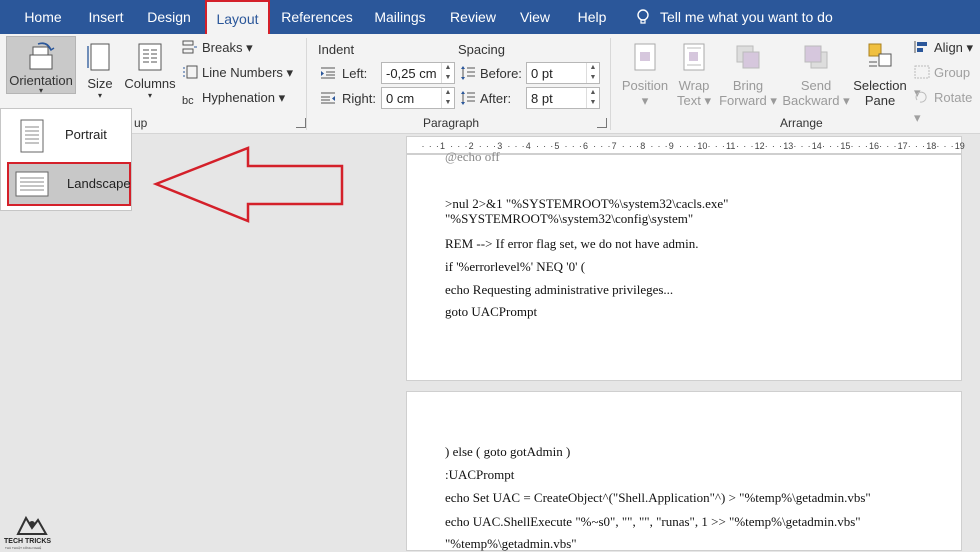  What do you see at coordinates (535, 17) in the screenshot?
I see `tab-view: View` at bounding box center [535, 17].